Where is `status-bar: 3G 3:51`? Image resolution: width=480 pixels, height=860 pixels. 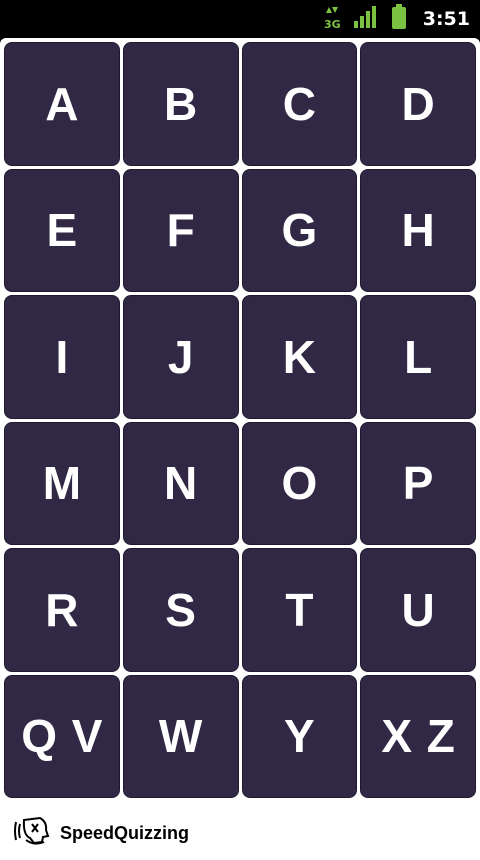
status-bar: 3G 3:51 is located at coordinates (240, 19).